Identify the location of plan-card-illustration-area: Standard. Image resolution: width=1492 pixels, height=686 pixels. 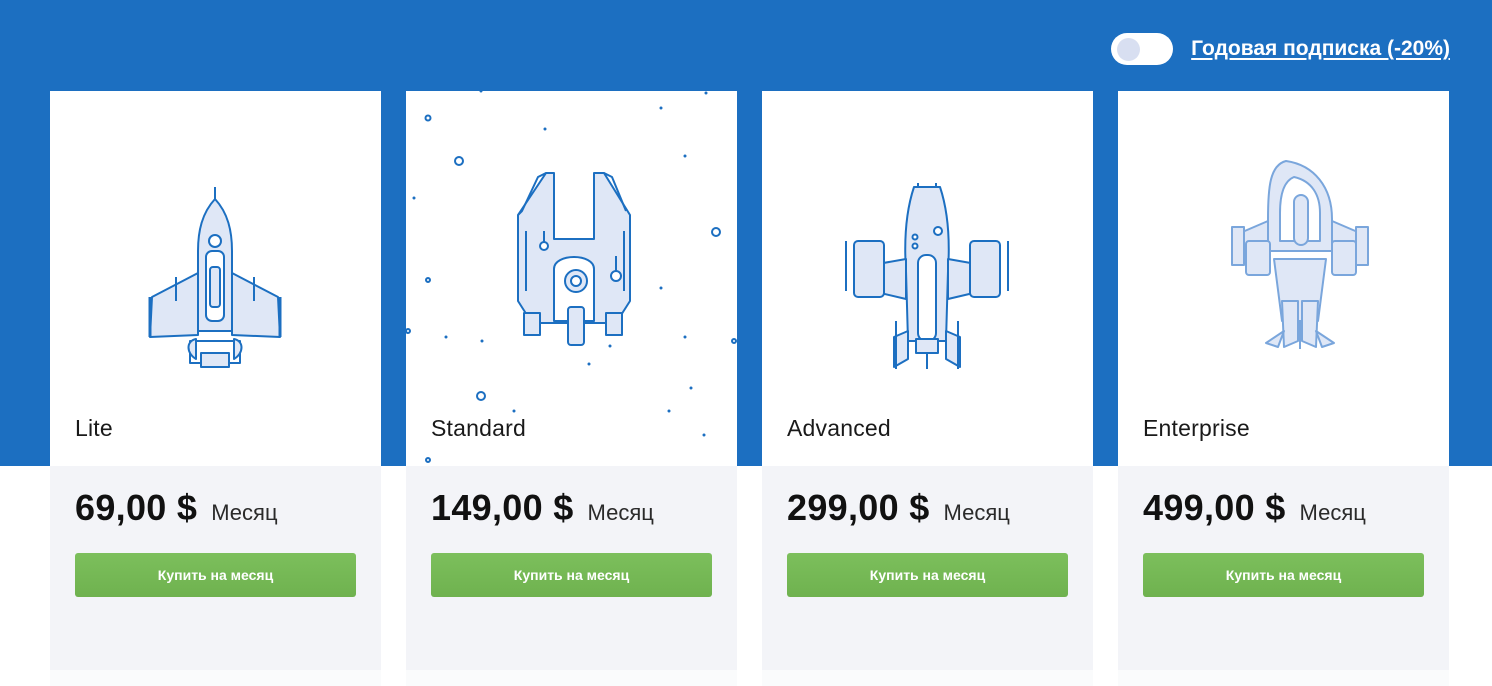
(571, 278).